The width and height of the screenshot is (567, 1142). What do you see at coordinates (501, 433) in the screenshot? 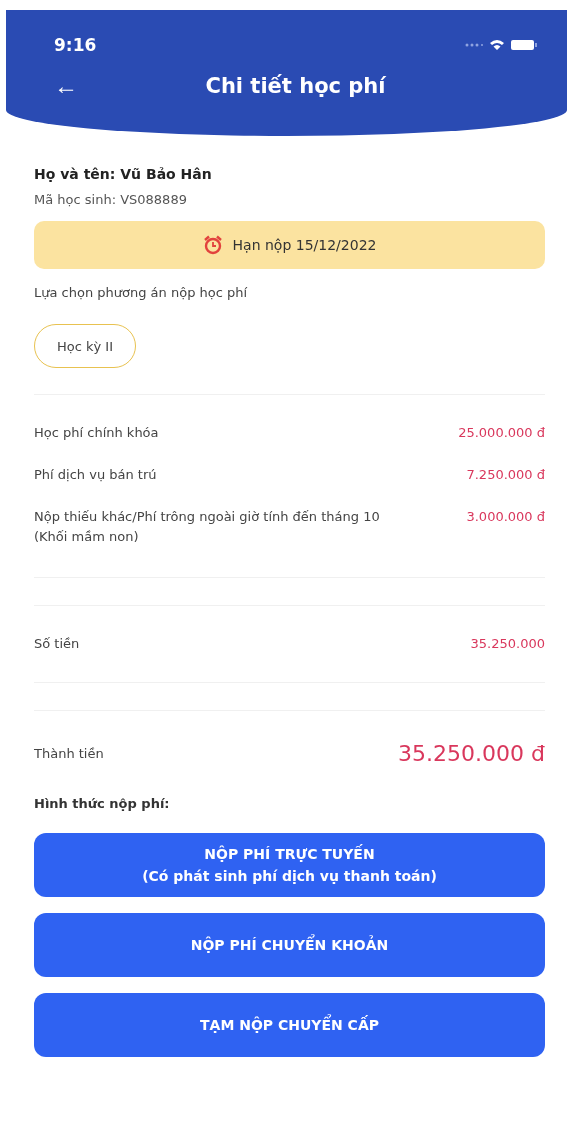
I see `fee-amount: 25.000.000 đ` at bounding box center [501, 433].